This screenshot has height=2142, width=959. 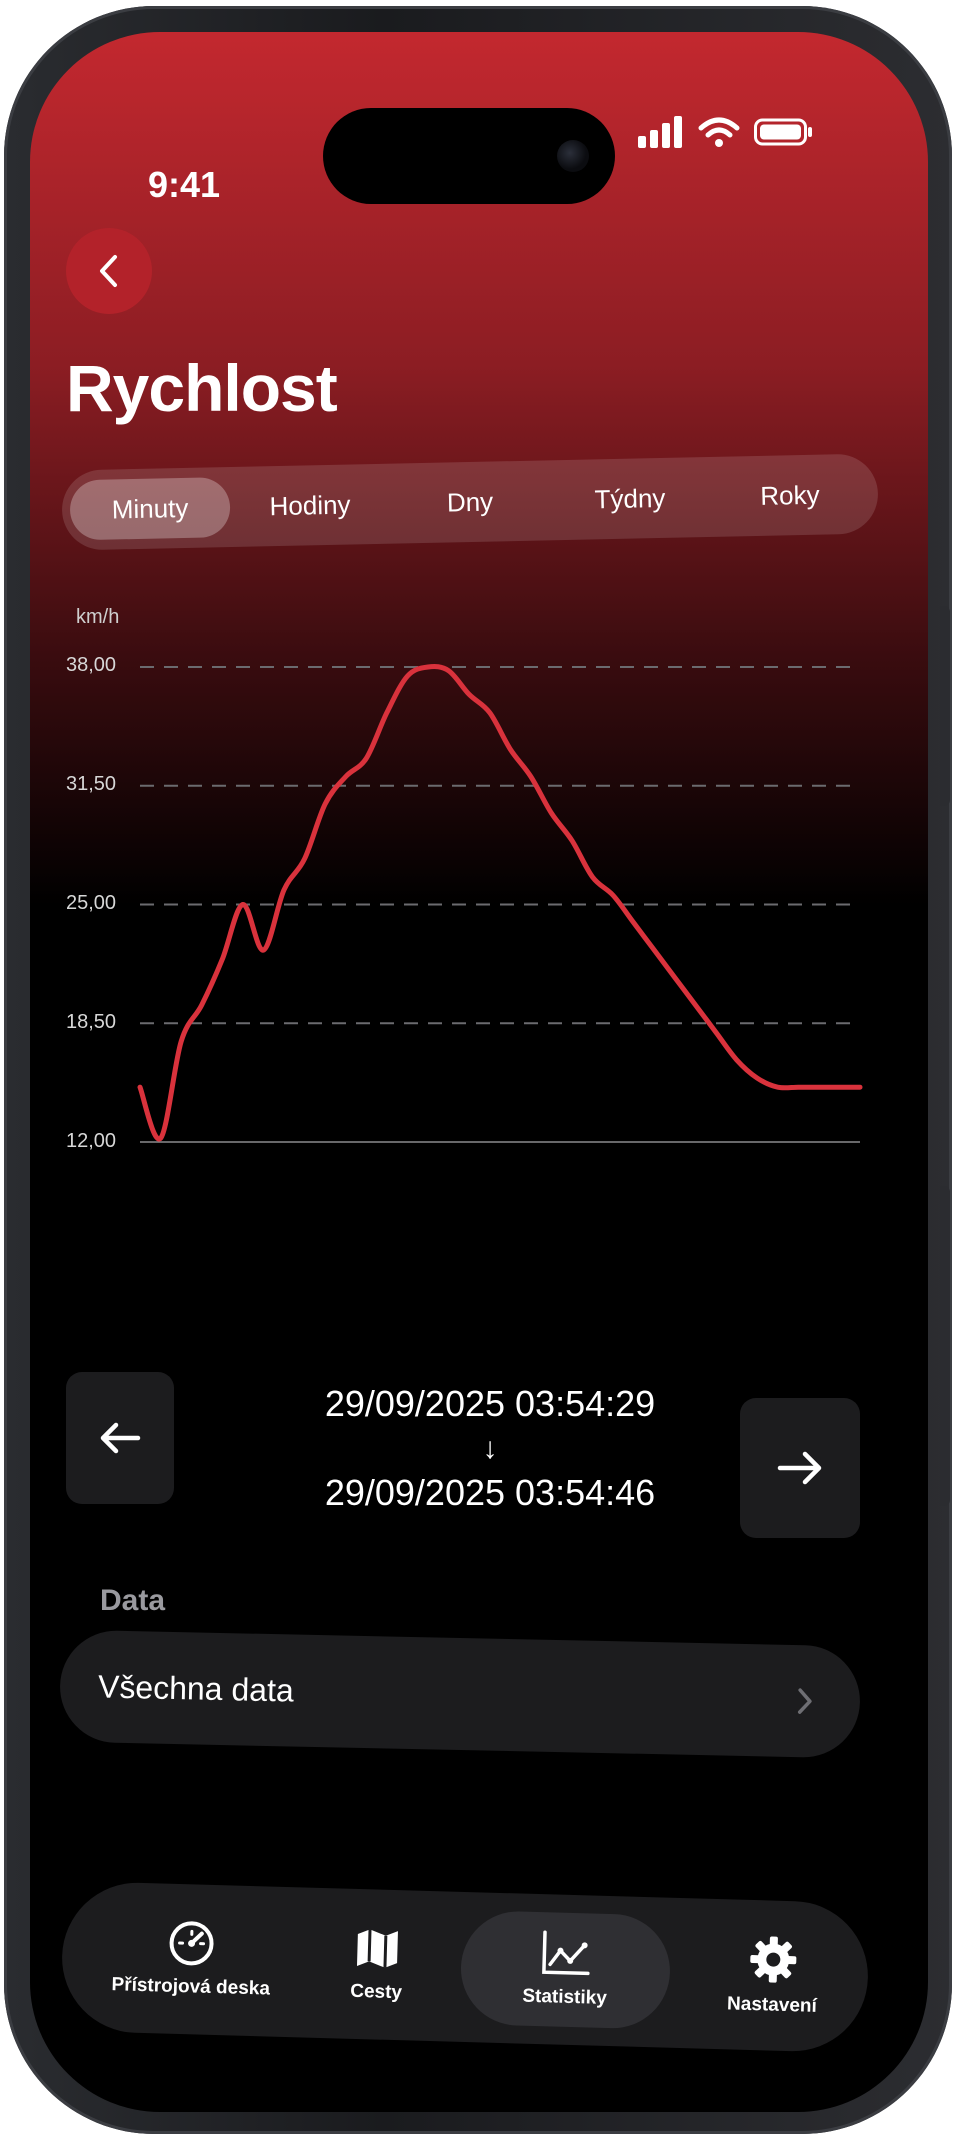 What do you see at coordinates (469, 156) in the screenshot?
I see `dynamic-island` at bounding box center [469, 156].